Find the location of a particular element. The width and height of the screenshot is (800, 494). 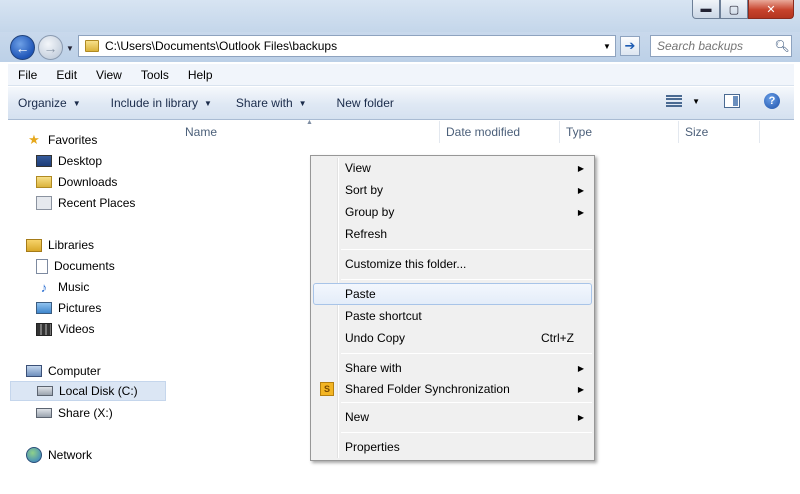

sidebar-item-network: Network is located at coordinates (50, 455).